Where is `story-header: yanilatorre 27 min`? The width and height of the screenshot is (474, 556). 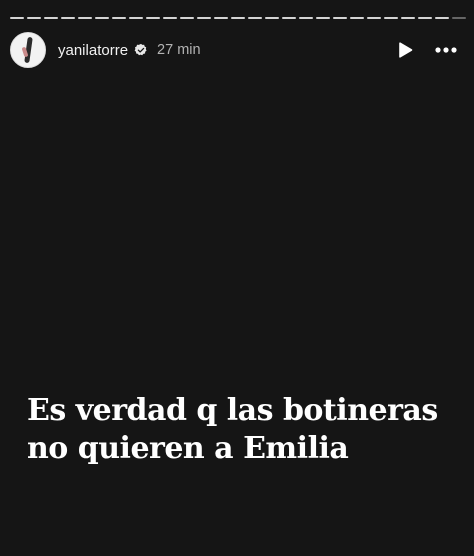
story-header: yanilatorre 27 min is located at coordinates (237, 50).